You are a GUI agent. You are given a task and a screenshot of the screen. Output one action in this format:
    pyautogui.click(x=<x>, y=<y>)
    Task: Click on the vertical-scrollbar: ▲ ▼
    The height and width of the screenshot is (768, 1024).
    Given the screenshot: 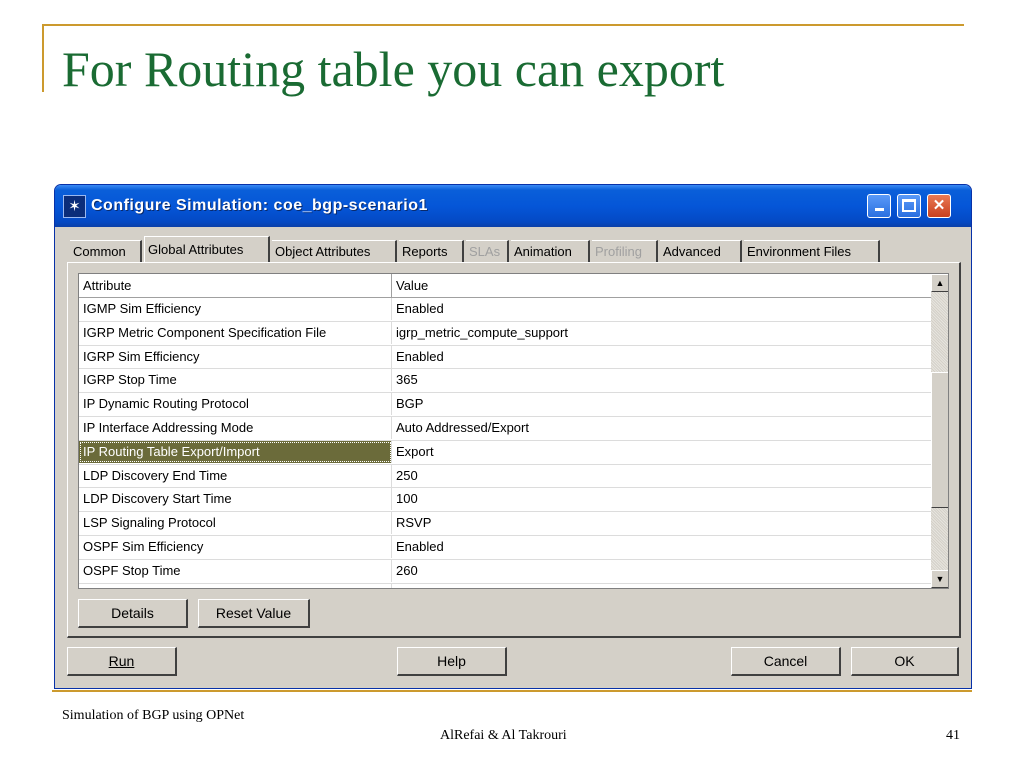 What is the action you would take?
    pyautogui.click(x=939, y=431)
    